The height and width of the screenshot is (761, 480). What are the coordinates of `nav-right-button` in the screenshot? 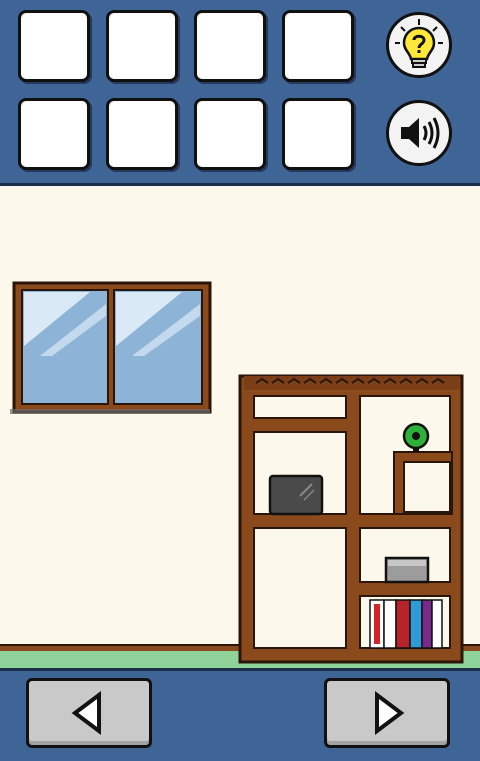 It's located at (387, 713).